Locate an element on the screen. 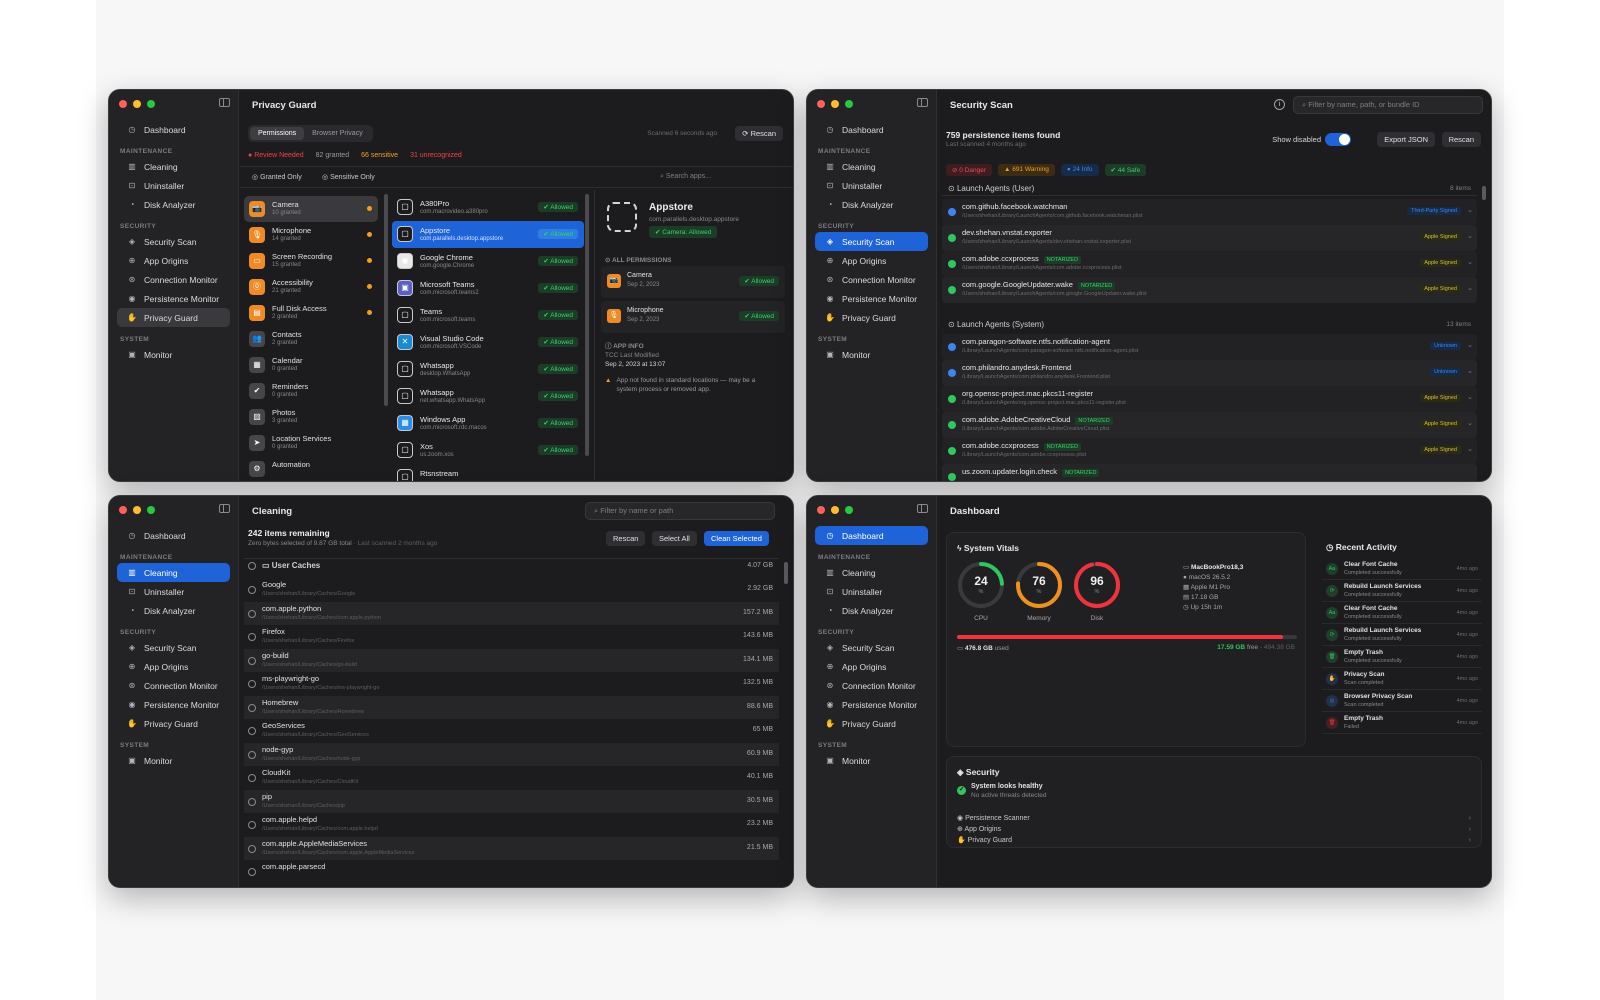  permission-row: 📷 Camera Sep 2, 2023 ✔ Allowed is located at coordinates (693, 282).